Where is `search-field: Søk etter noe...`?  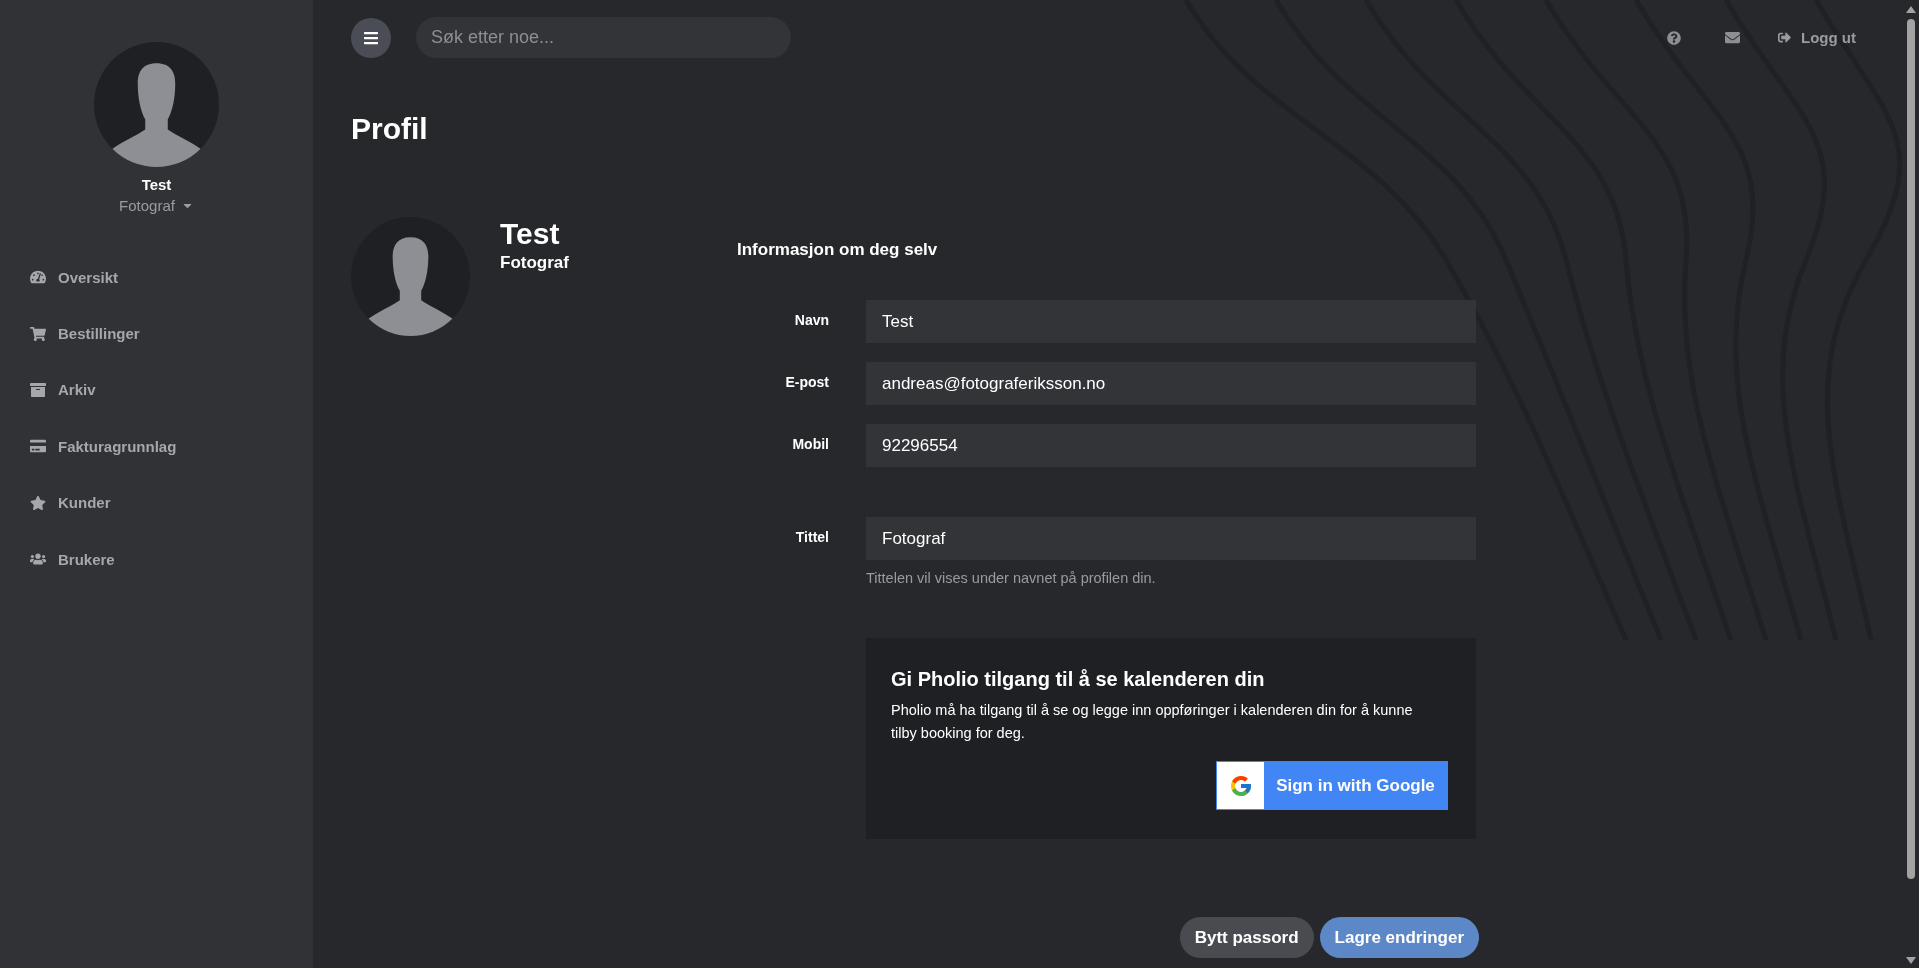 search-field: Søk etter noe... is located at coordinates (603, 37).